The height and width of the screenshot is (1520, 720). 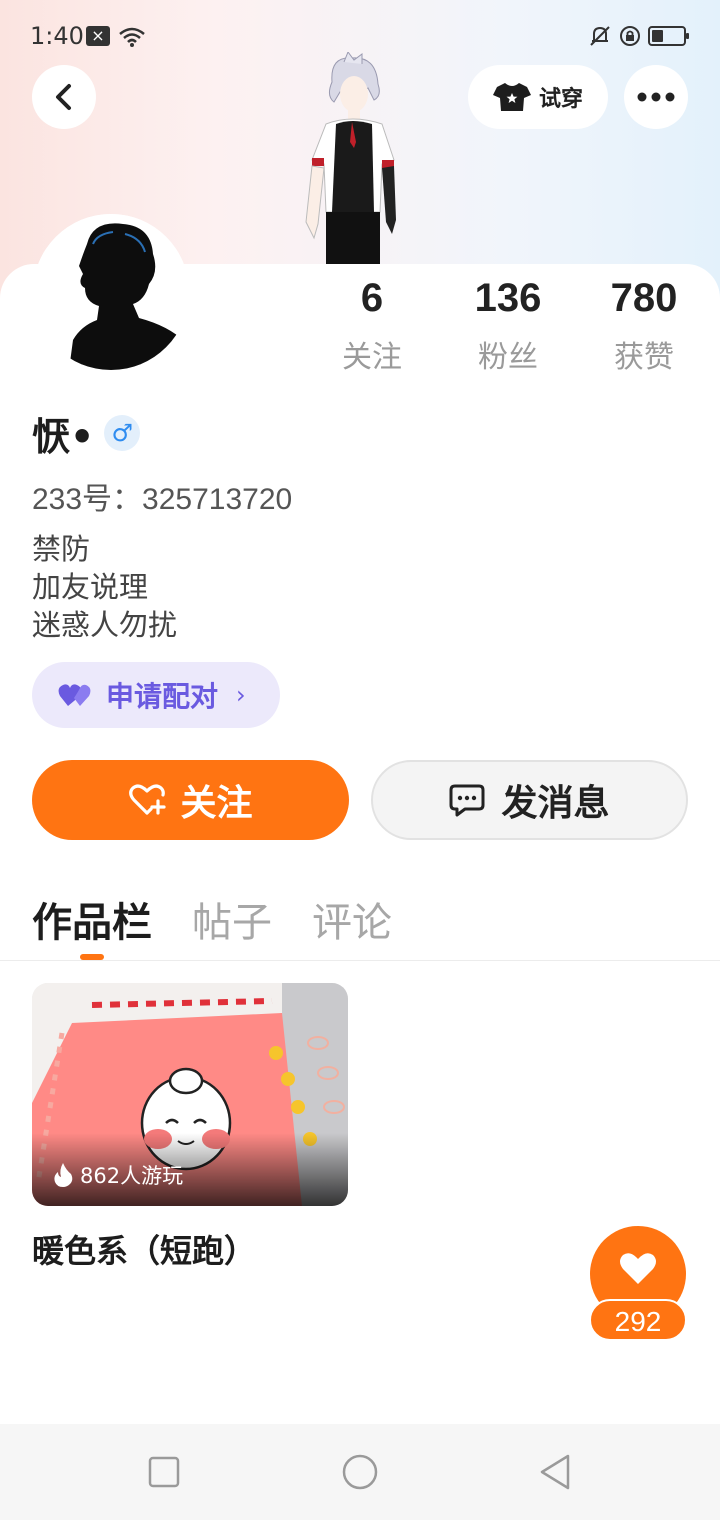 What do you see at coordinates (372, 326) in the screenshot?
I see `stat-following: 6 关注` at bounding box center [372, 326].